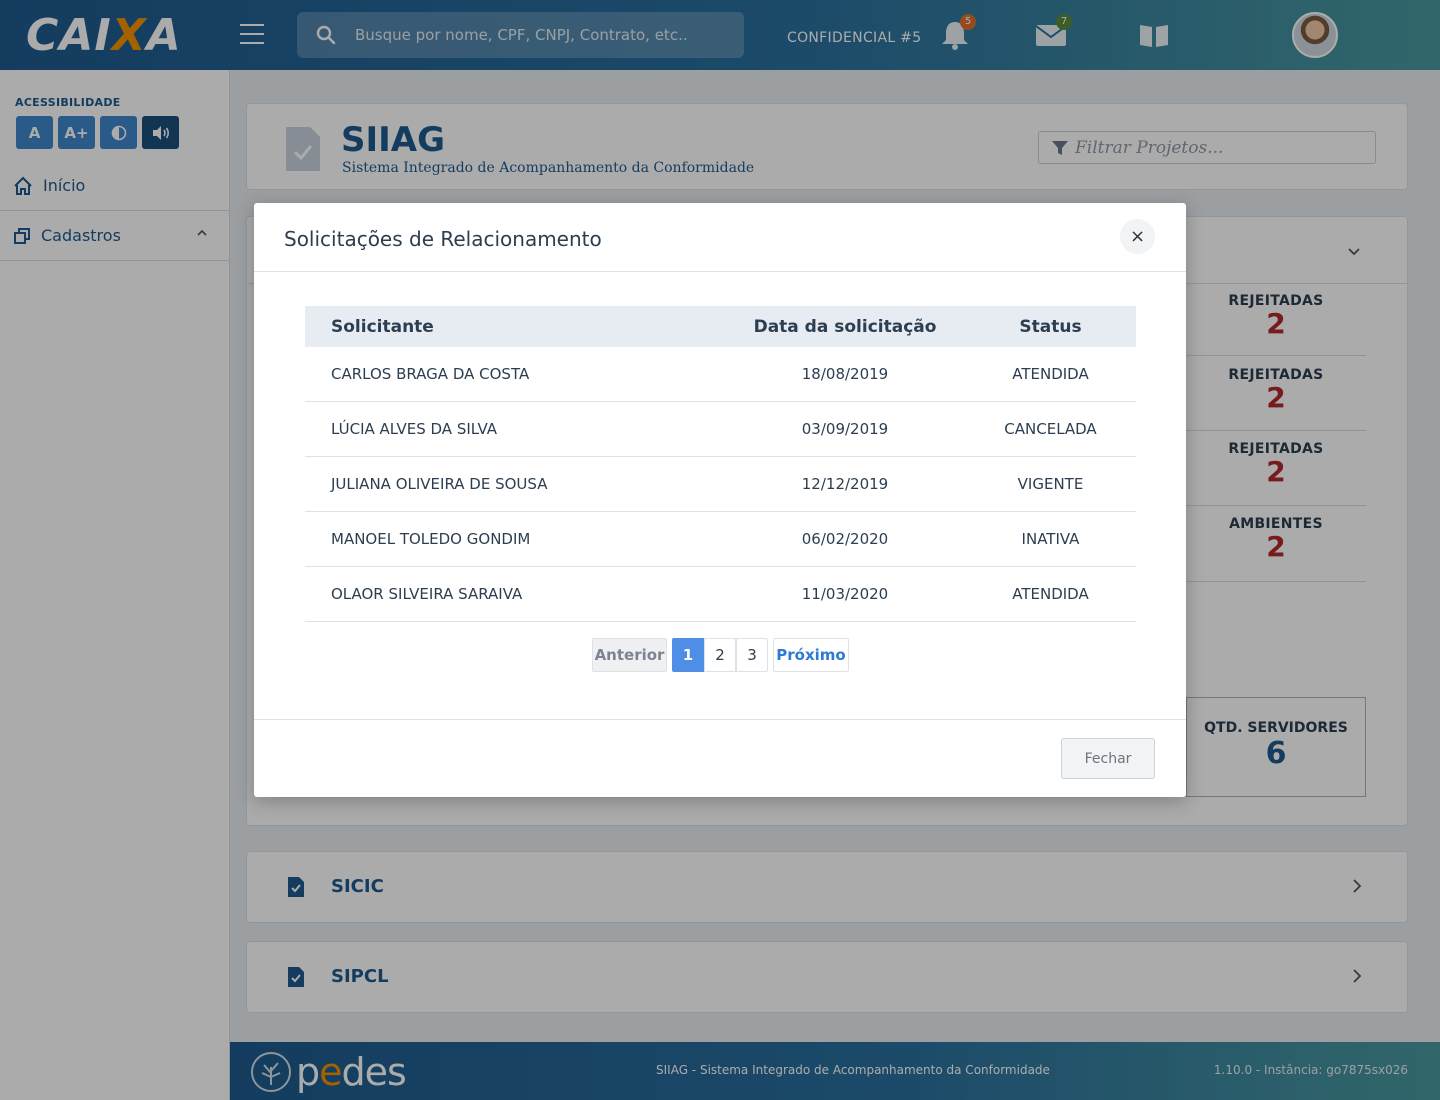 The height and width of the screenshot is (1100, 1440). Describe the element at coordinates (720, 326) in the screenshot. I see `table-header: Solicitante Data da solicitação Status` at that location.